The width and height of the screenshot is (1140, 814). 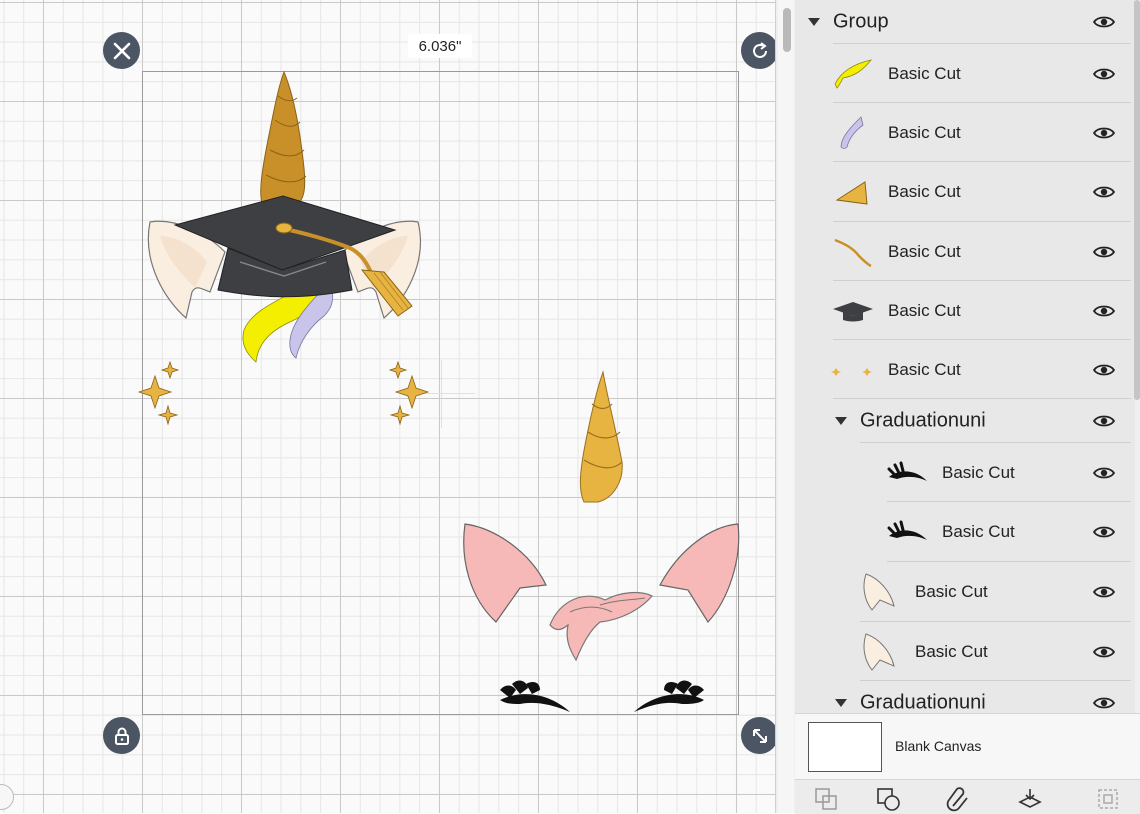 What do you see at coordinates (826, 799) in the screenshot?
I see `slice-icon` at bounding box center [826, 799].